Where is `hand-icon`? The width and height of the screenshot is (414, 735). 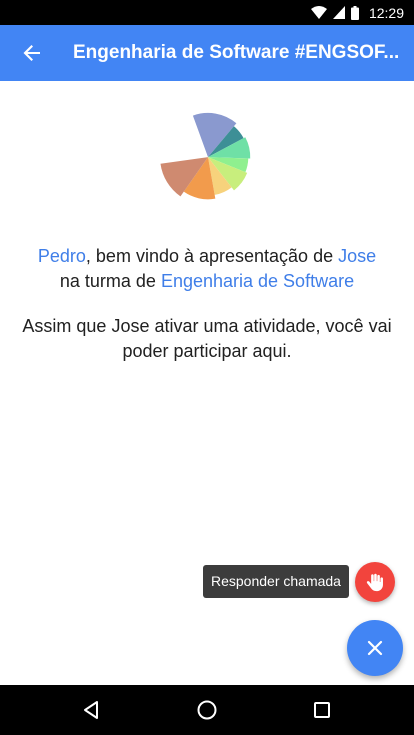
hand-icon is located at coordinates (374, 582).